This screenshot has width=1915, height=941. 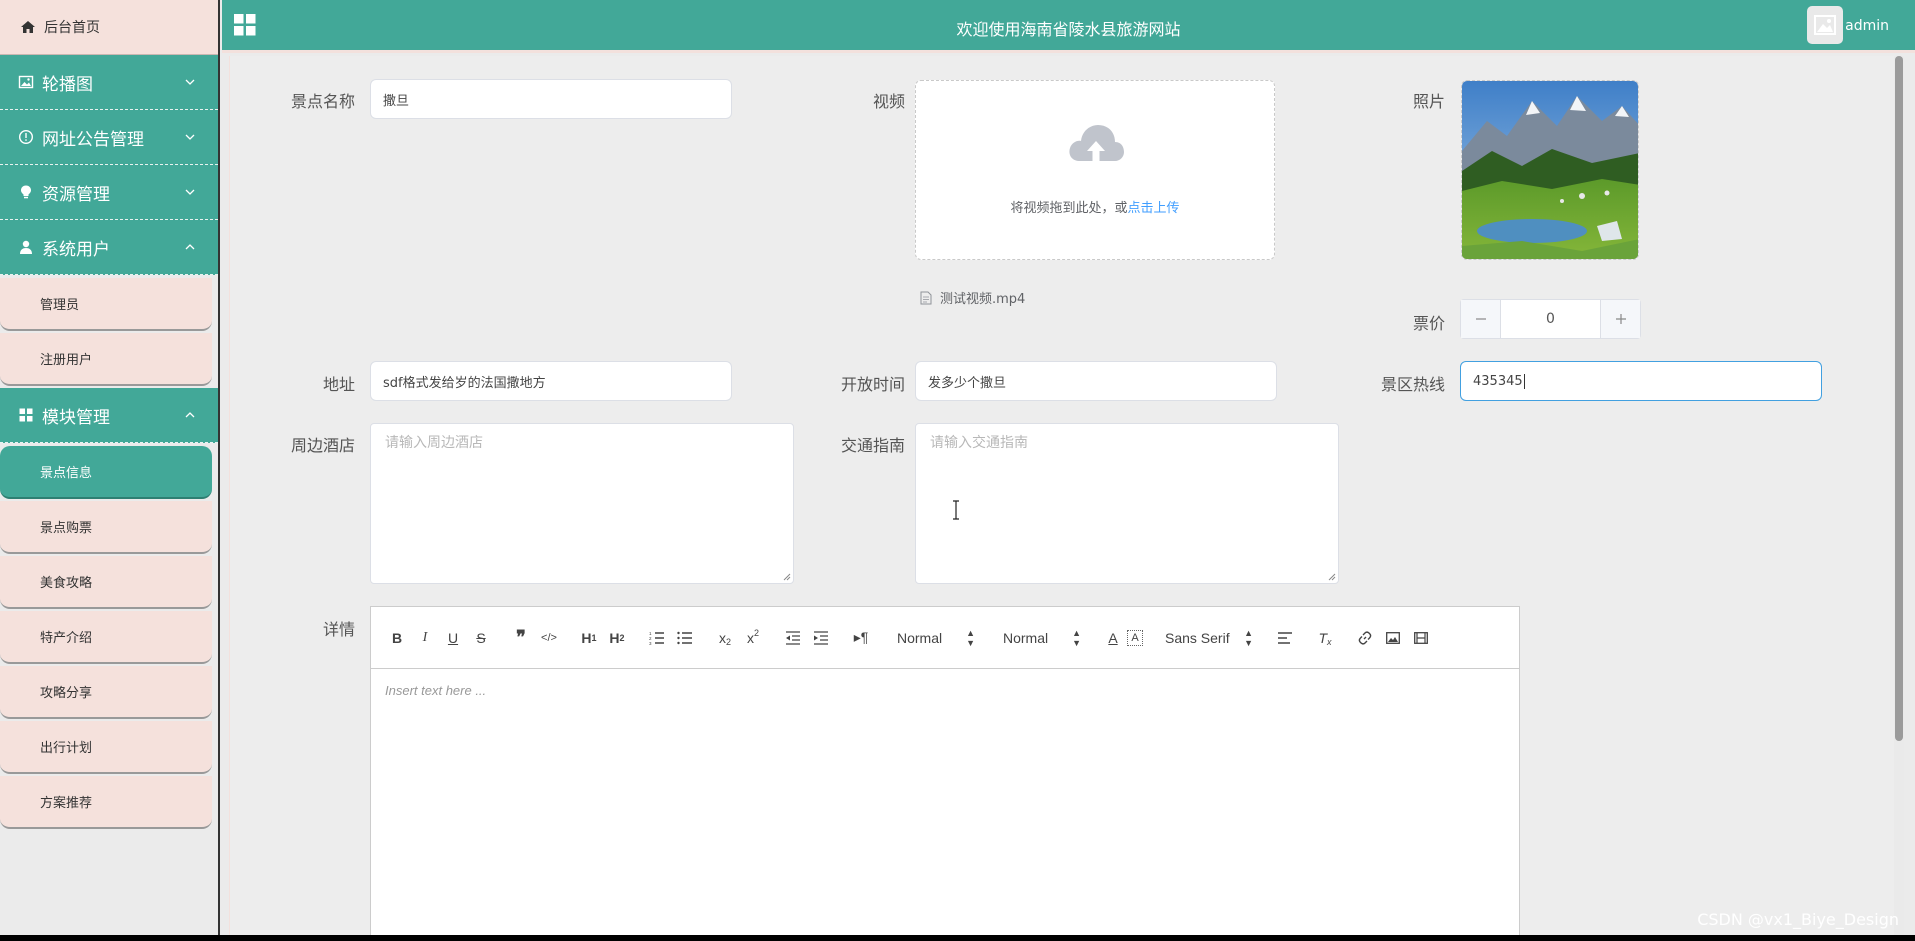 What do you see at coordinates (589, 638) in the screenshot?
I see `header1-icon: H1` at bounding box center [589, 638].